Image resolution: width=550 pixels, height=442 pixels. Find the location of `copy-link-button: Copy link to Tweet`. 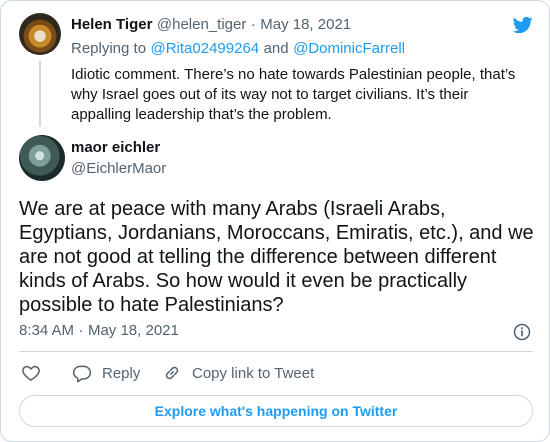

copy-link-button: Copy link to Tweet is located at coordinates (238, 373).